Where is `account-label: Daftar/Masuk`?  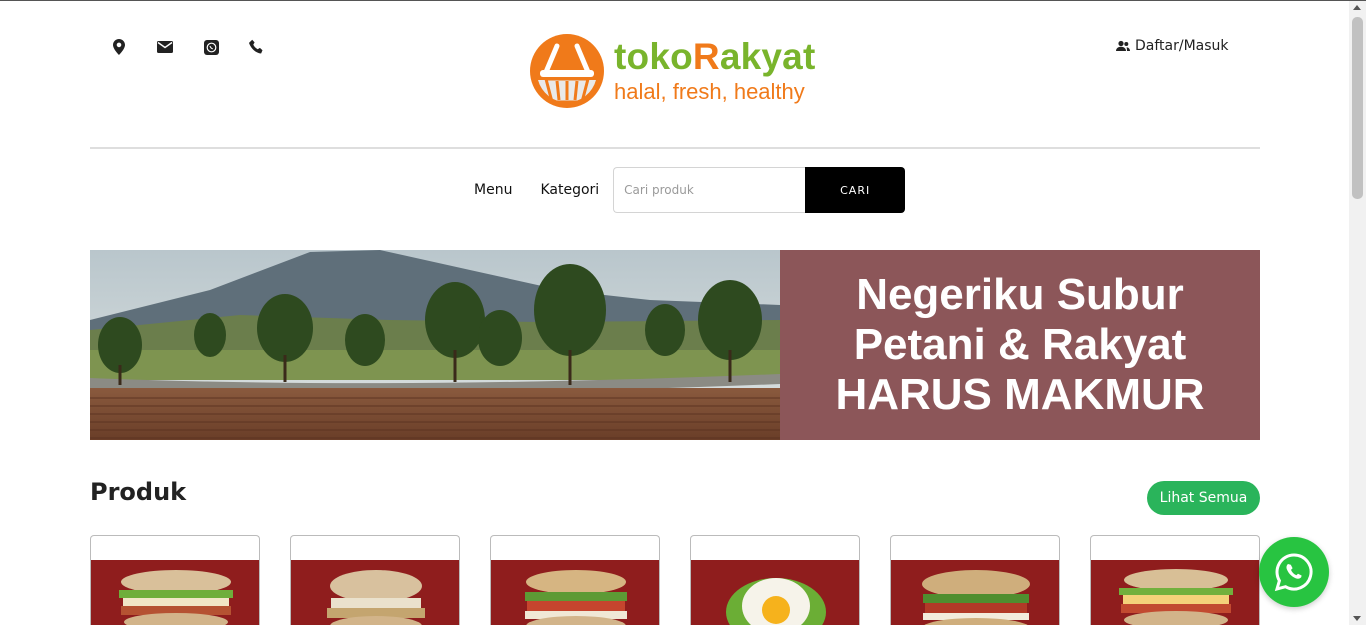 account-label: Daftar/Masuk is located at coordinates (1182, 46).